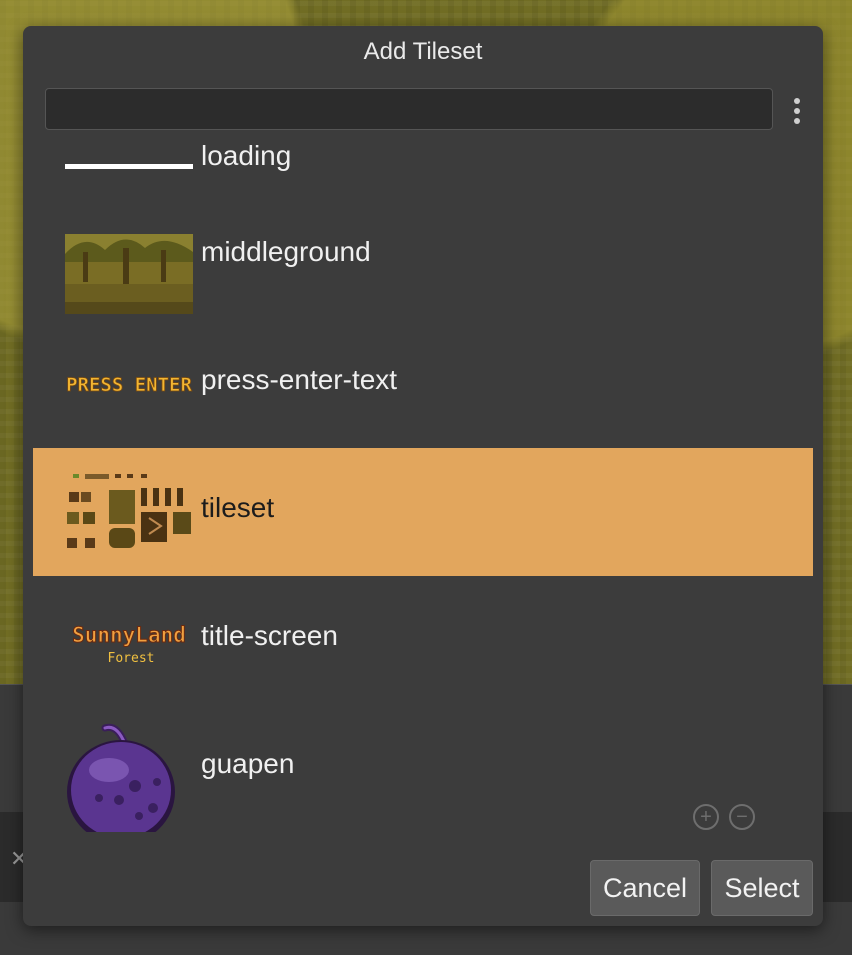 The width and height of the screenshot is (852, 955). I want to click on press-enter-thumbnail: PRESS ENTER, so click(129, 385).